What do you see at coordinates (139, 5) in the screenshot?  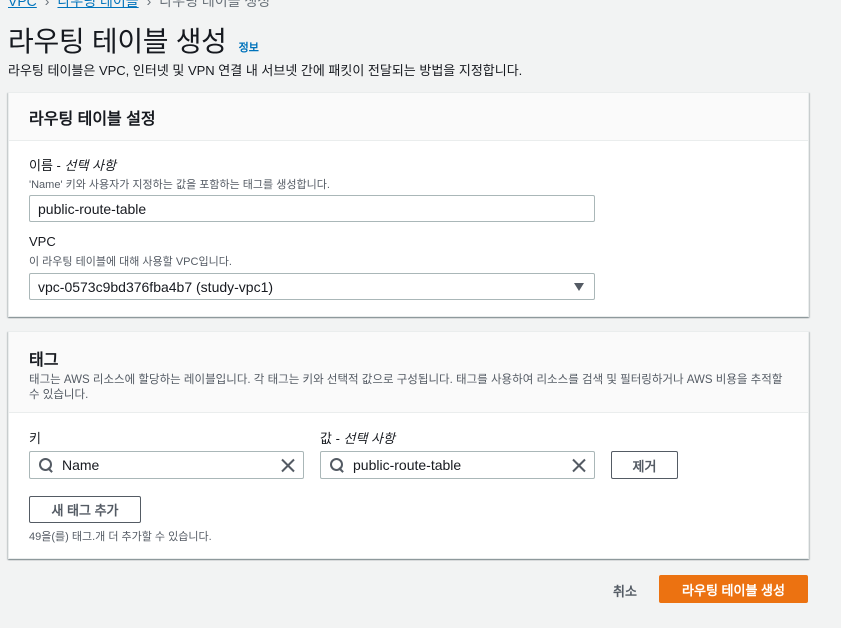 I see `breadcrumb: VPC › 라우팅 테이블 › 라우팅 테이블 생성` at bounding box center [139, 5].